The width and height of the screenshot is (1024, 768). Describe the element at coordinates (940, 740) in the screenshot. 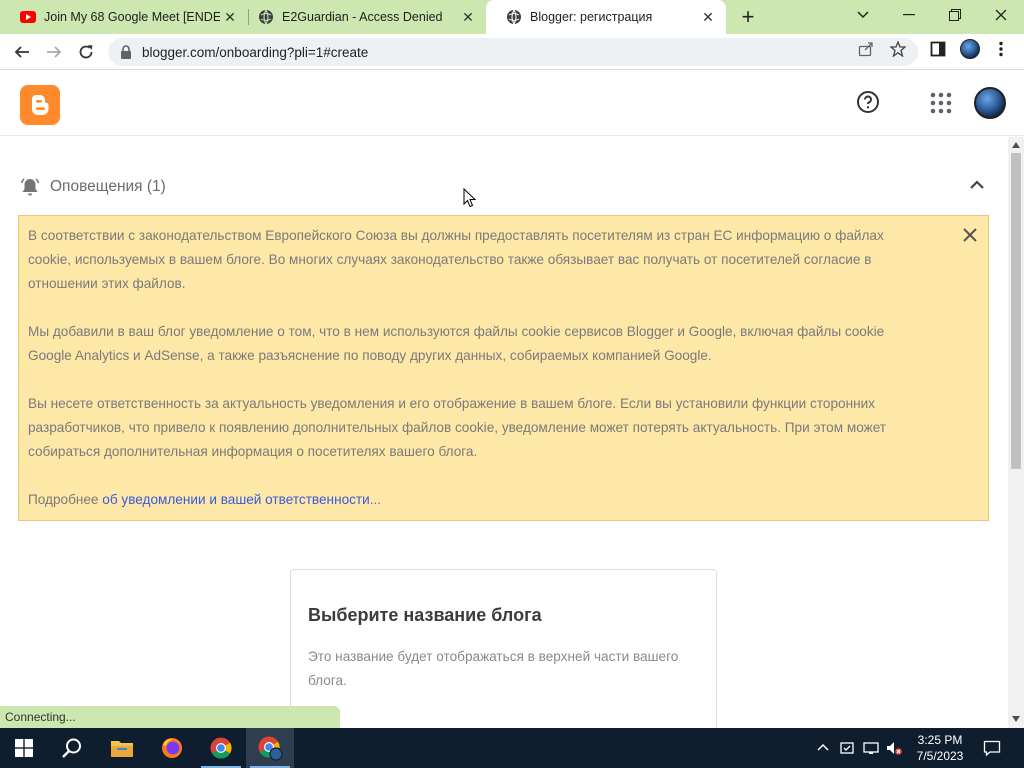

I see `clock-time: 3:25 PM` at that location.